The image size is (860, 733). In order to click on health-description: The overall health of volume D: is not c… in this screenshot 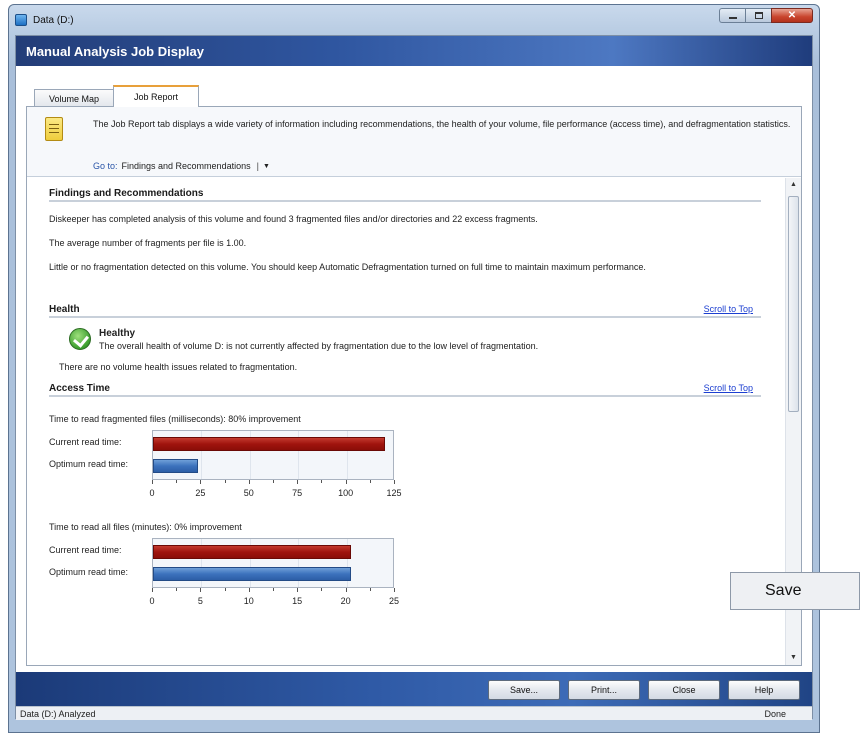, I will do `click(319, 346)`.